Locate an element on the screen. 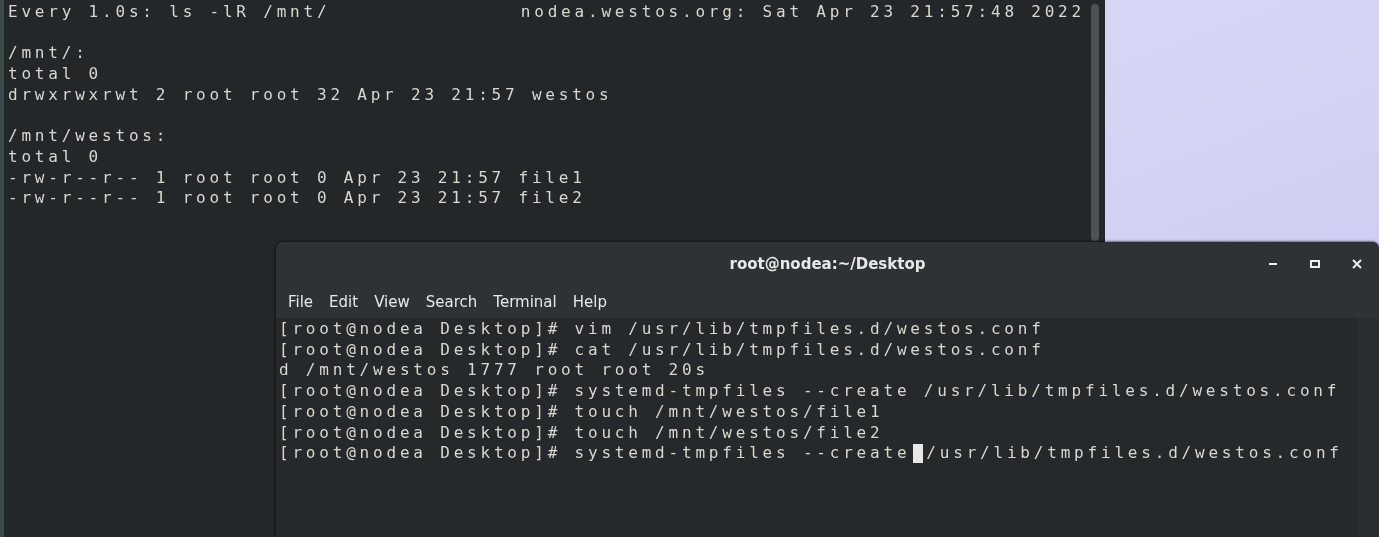 Image resolution: width=1379 pixels, height=537 pixels. menu-item: View is located at coordinates (392, 301).